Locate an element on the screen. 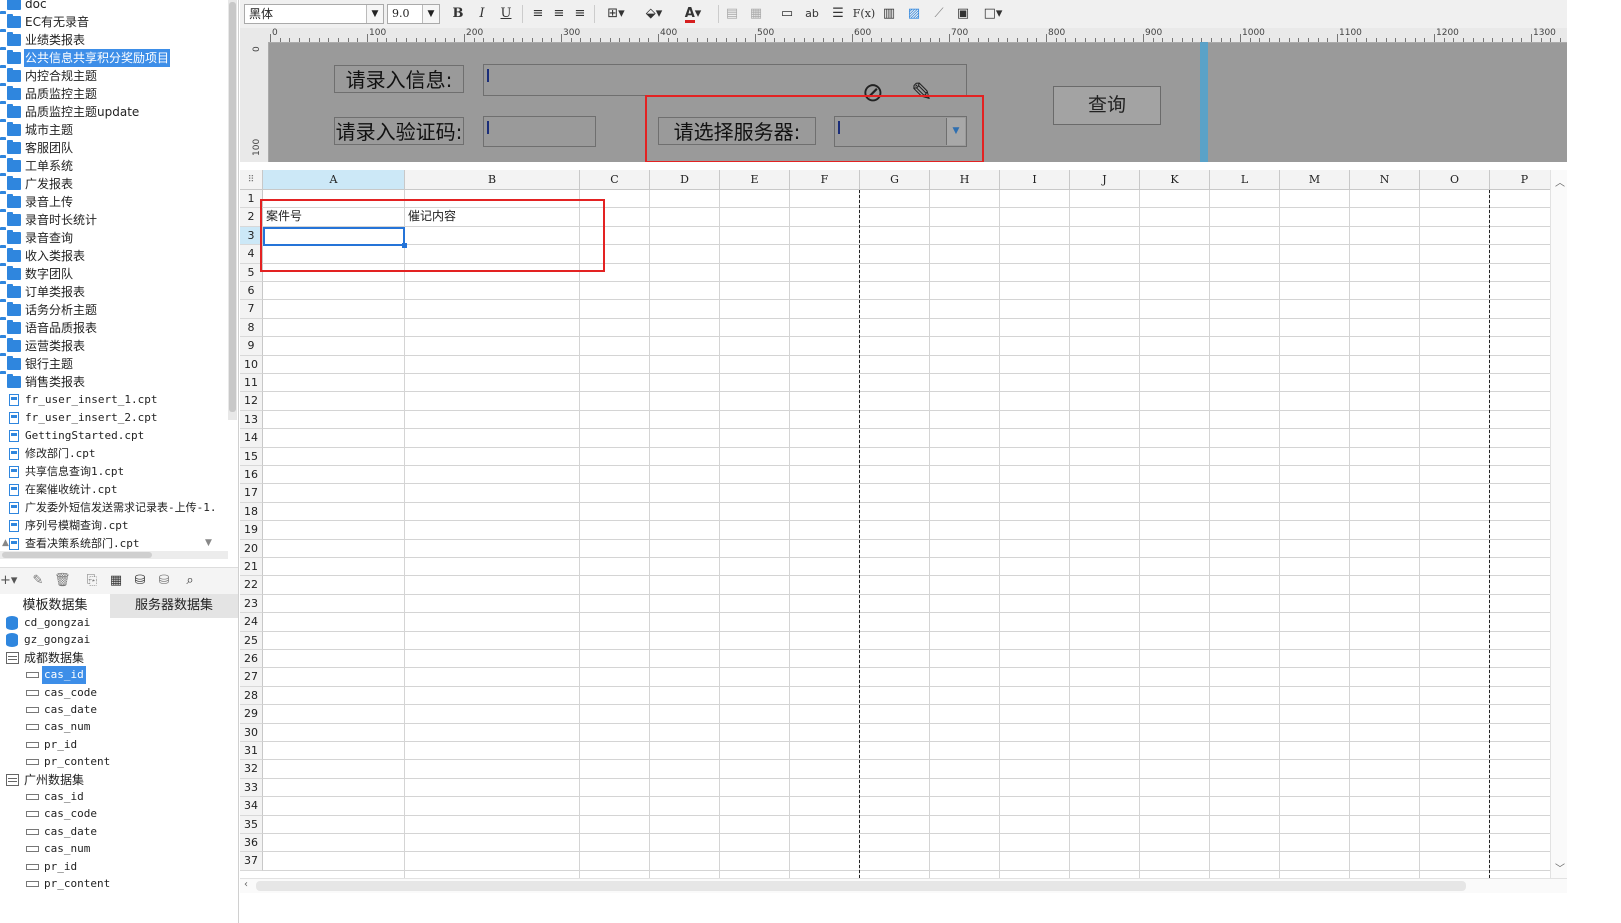 This screenshot has width=1621, height=923. italic-button: I is located at coordinates (482, 14).